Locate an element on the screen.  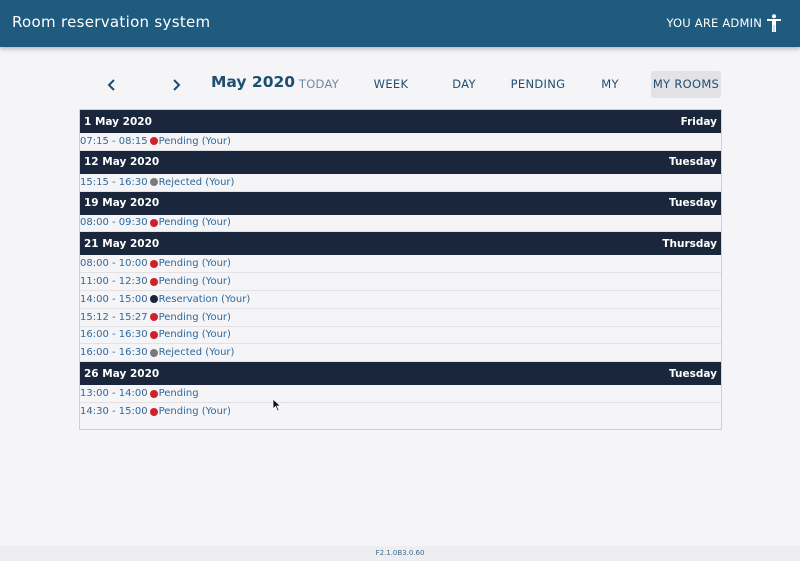
event-row: 16:00 - 16:30 Rejected (Your) is located at coordinates (400, 353).